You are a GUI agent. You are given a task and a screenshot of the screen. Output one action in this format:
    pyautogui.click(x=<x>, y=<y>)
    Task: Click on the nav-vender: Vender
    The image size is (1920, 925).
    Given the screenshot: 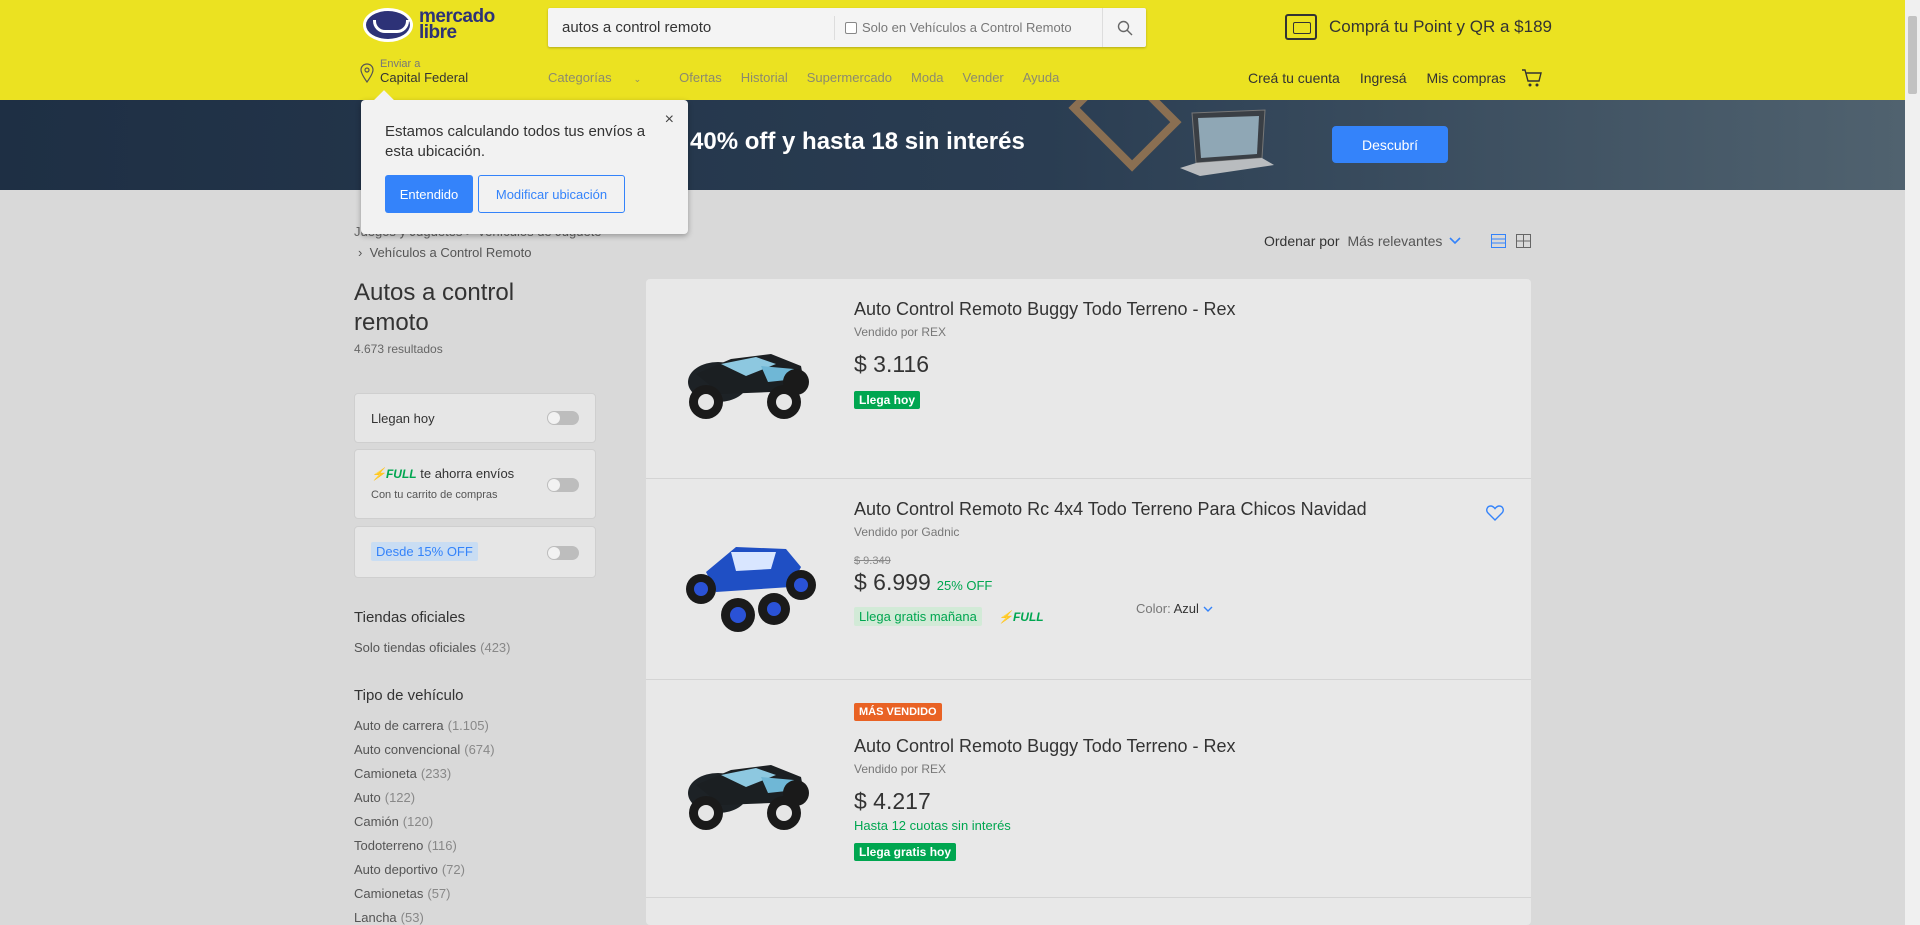 What is the action you would take?
    pyautogui.click(x=983, y=77)
    